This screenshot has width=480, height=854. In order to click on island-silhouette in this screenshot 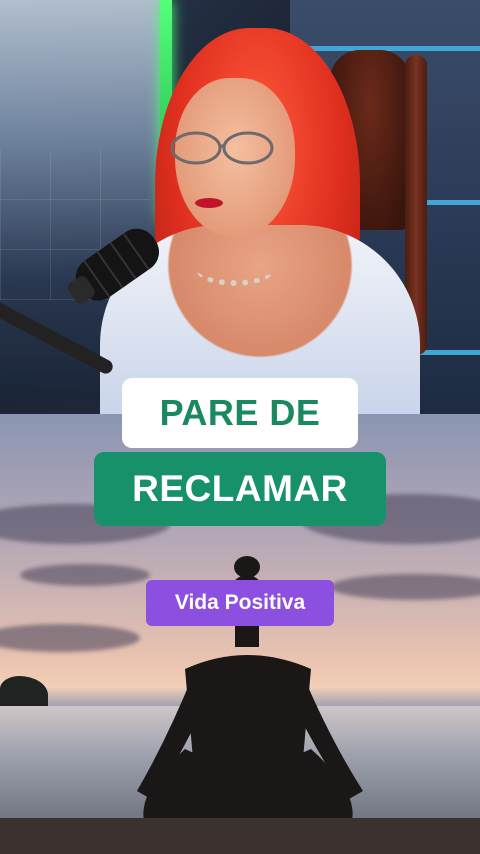, I will do `click(24, 692)`.